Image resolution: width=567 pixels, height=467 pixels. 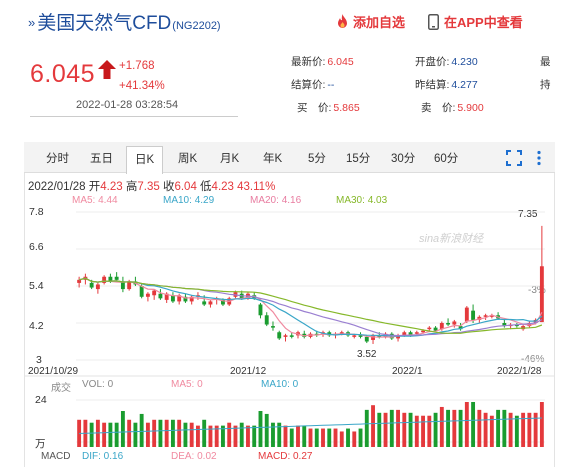 I want to click on macd-dea: DEA: 0.02, so click(x=194, y=456).